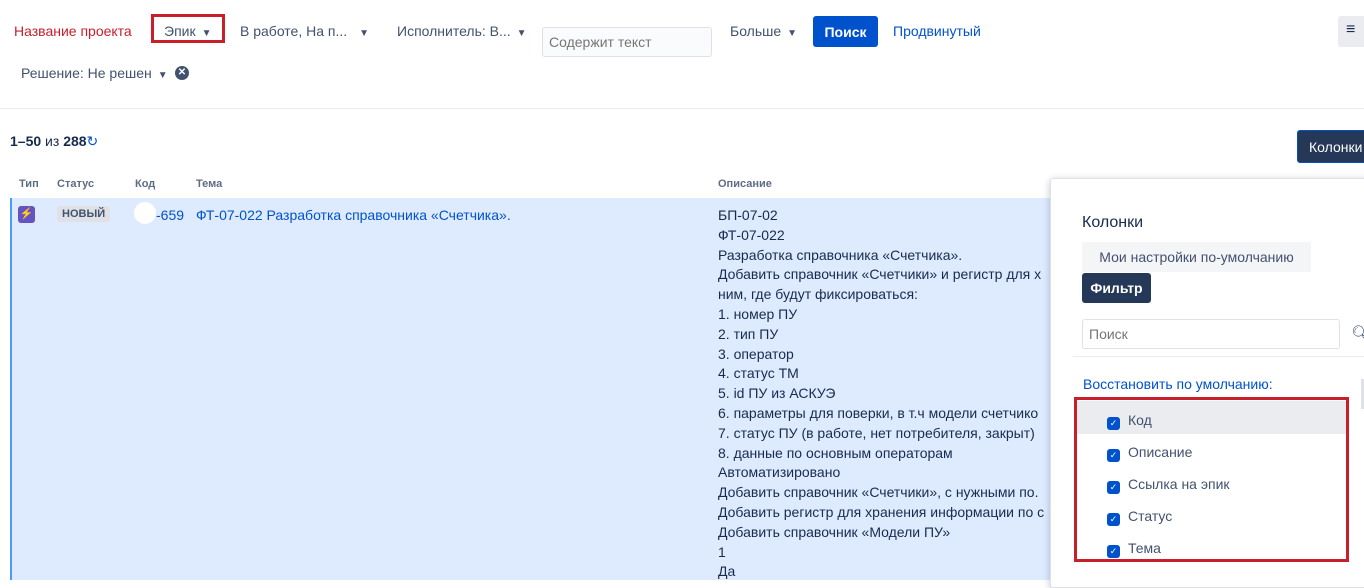 The width and height of the screenshot is (1364, 588). What do you see at coordinates (627, 42) in the screenshot?
I see `text-search-input` at bounding box center [627, 42].